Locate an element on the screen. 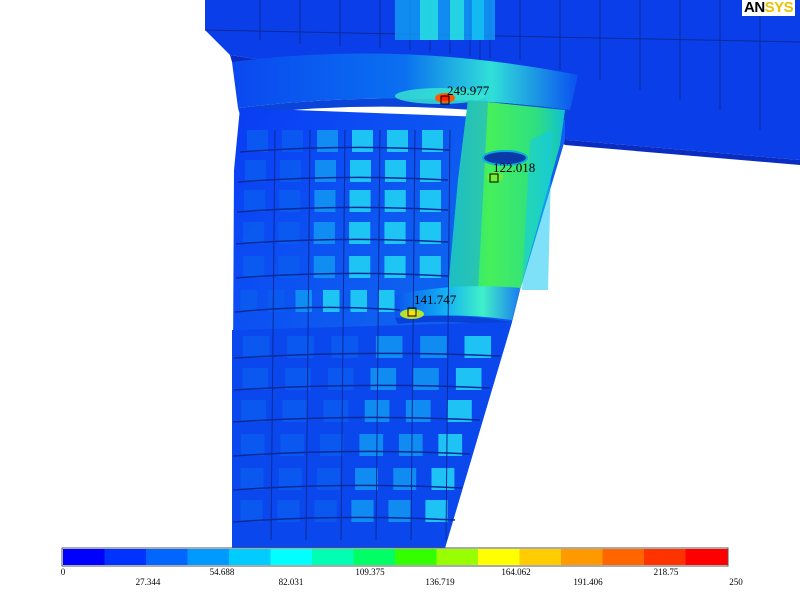  legend-tick-label: 82.031 is located at coordinates (291, 582).